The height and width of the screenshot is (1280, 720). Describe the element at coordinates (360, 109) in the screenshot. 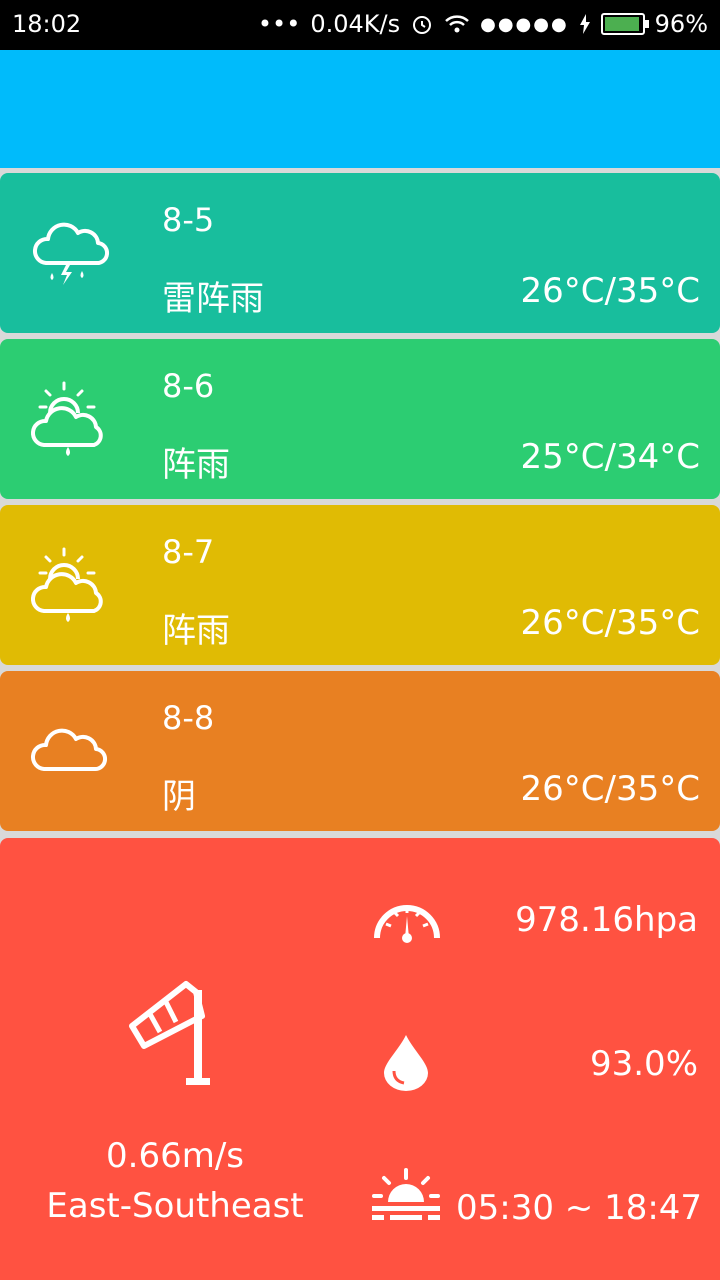

I see `app-header` at that location.